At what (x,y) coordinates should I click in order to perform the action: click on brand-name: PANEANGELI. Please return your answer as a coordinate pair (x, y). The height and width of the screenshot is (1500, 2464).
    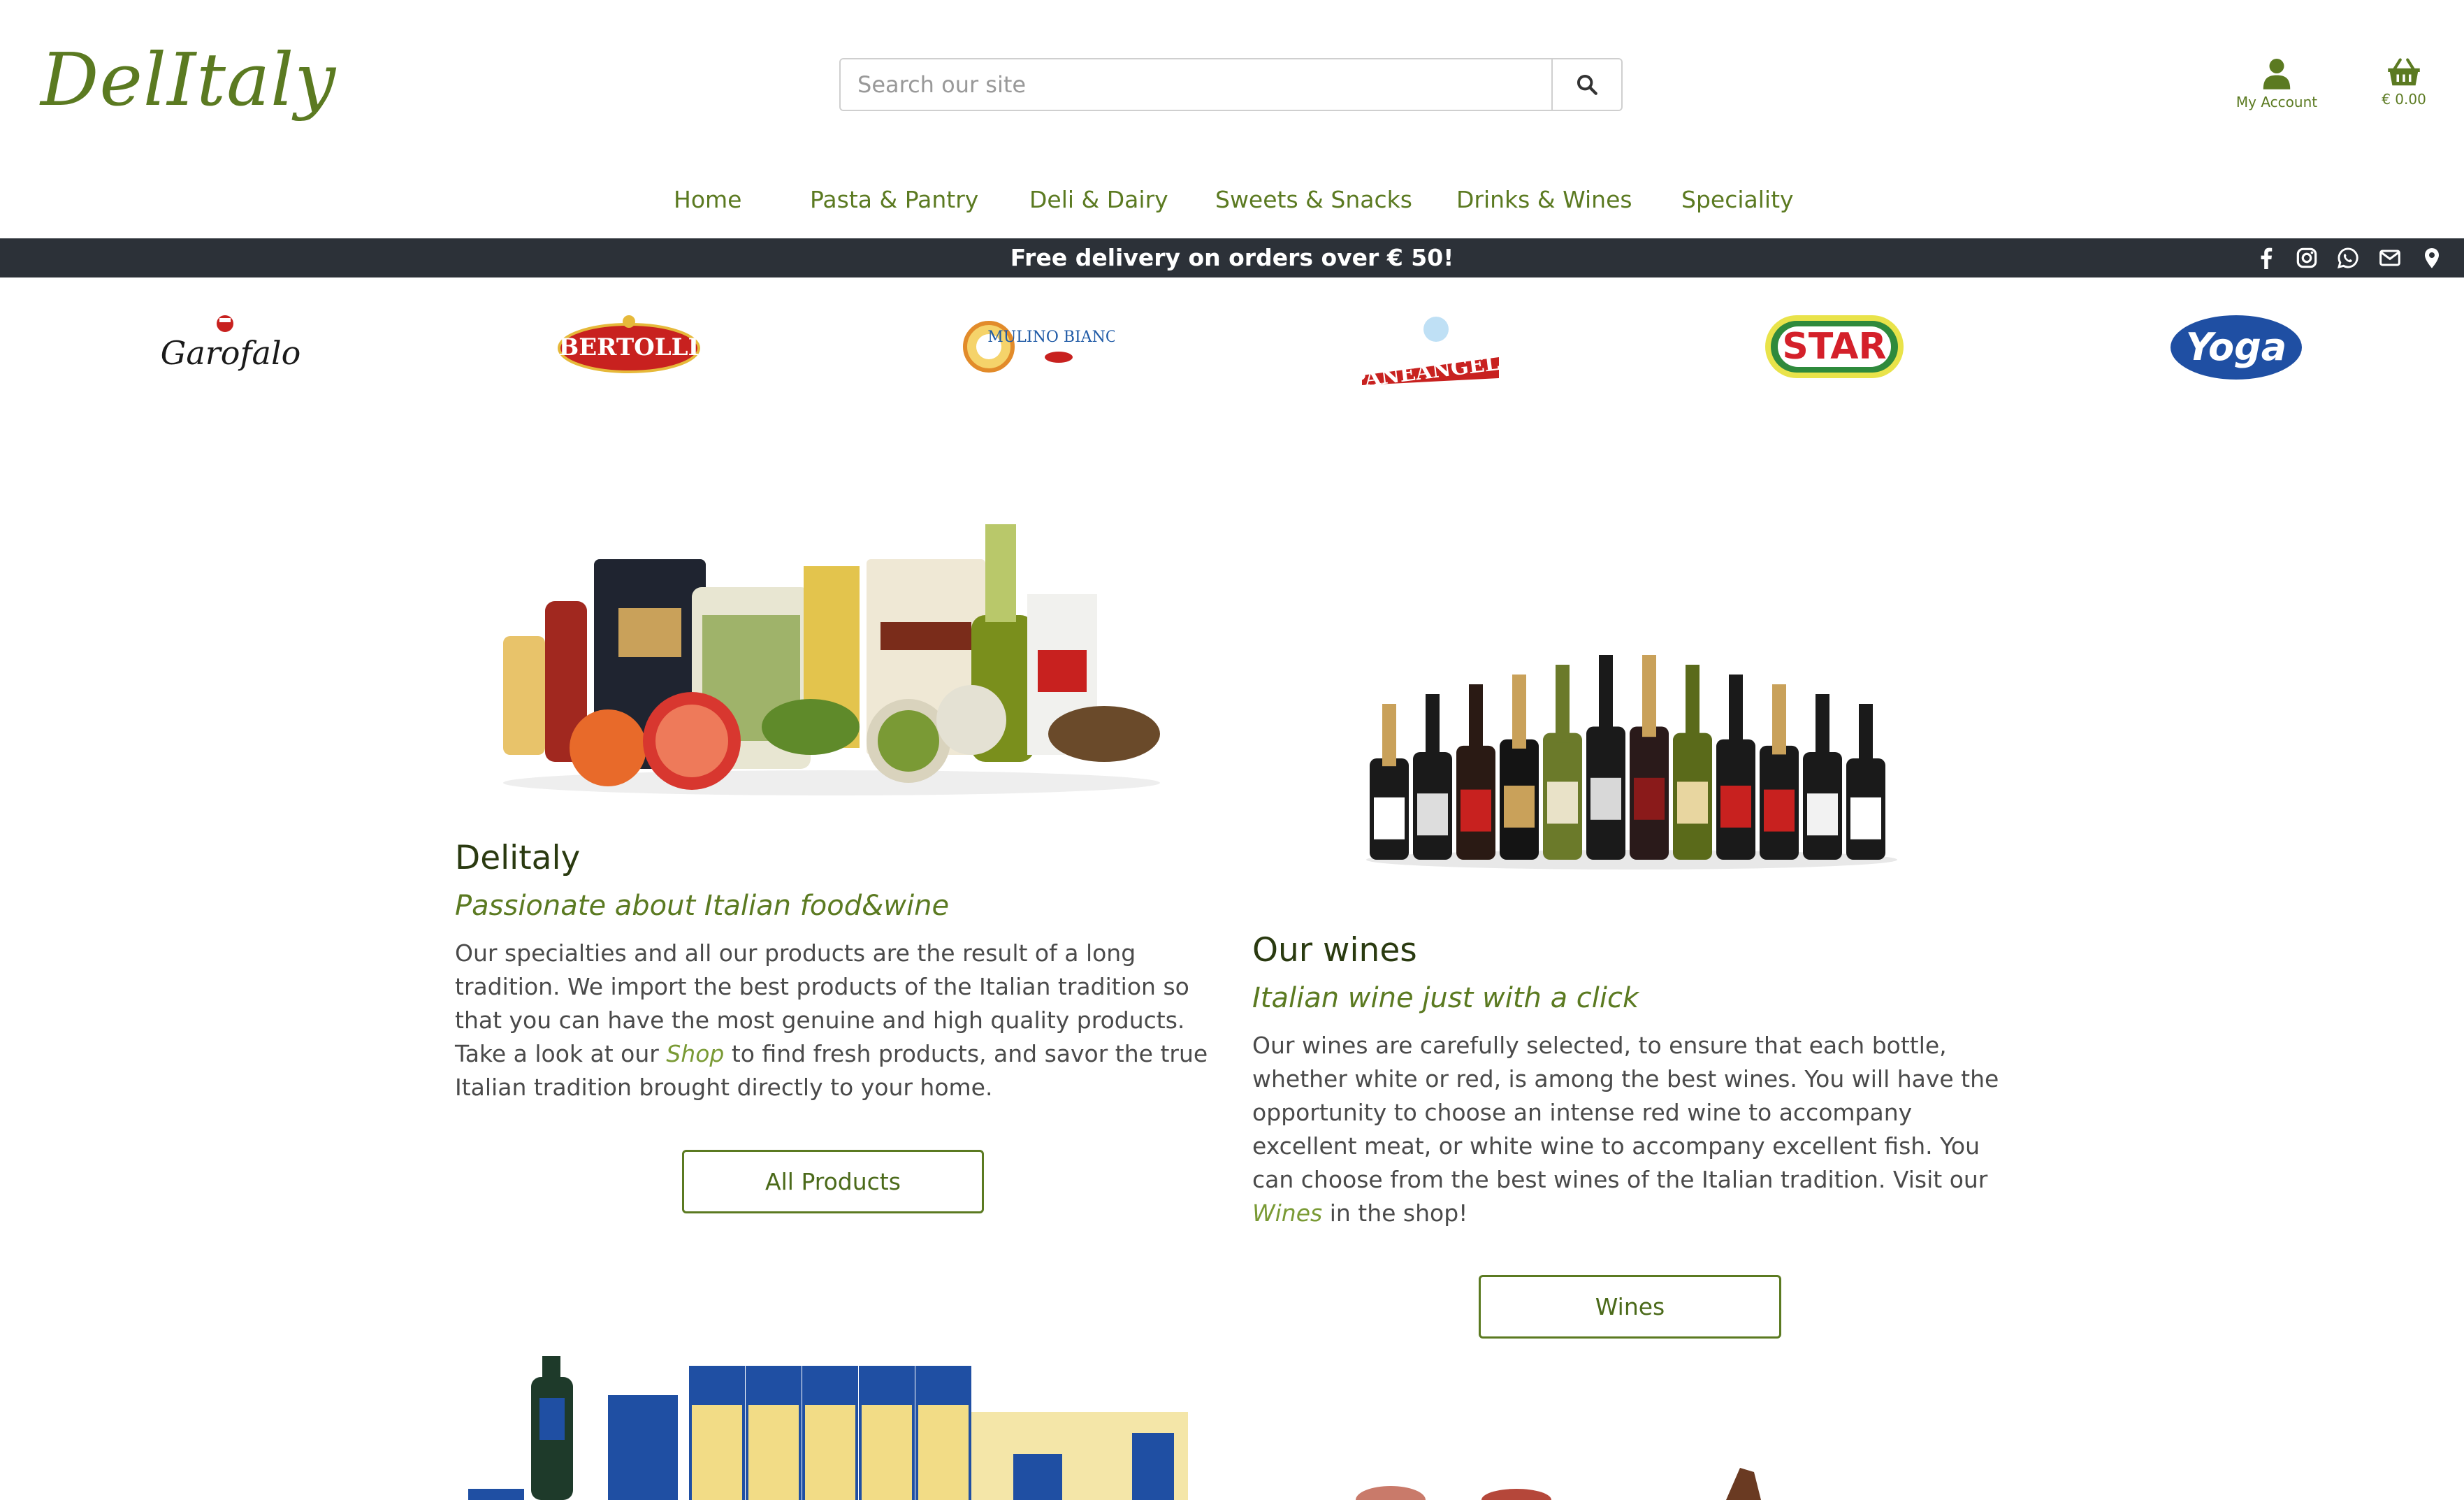
    Looking at the image, I should click on (1431, 367).